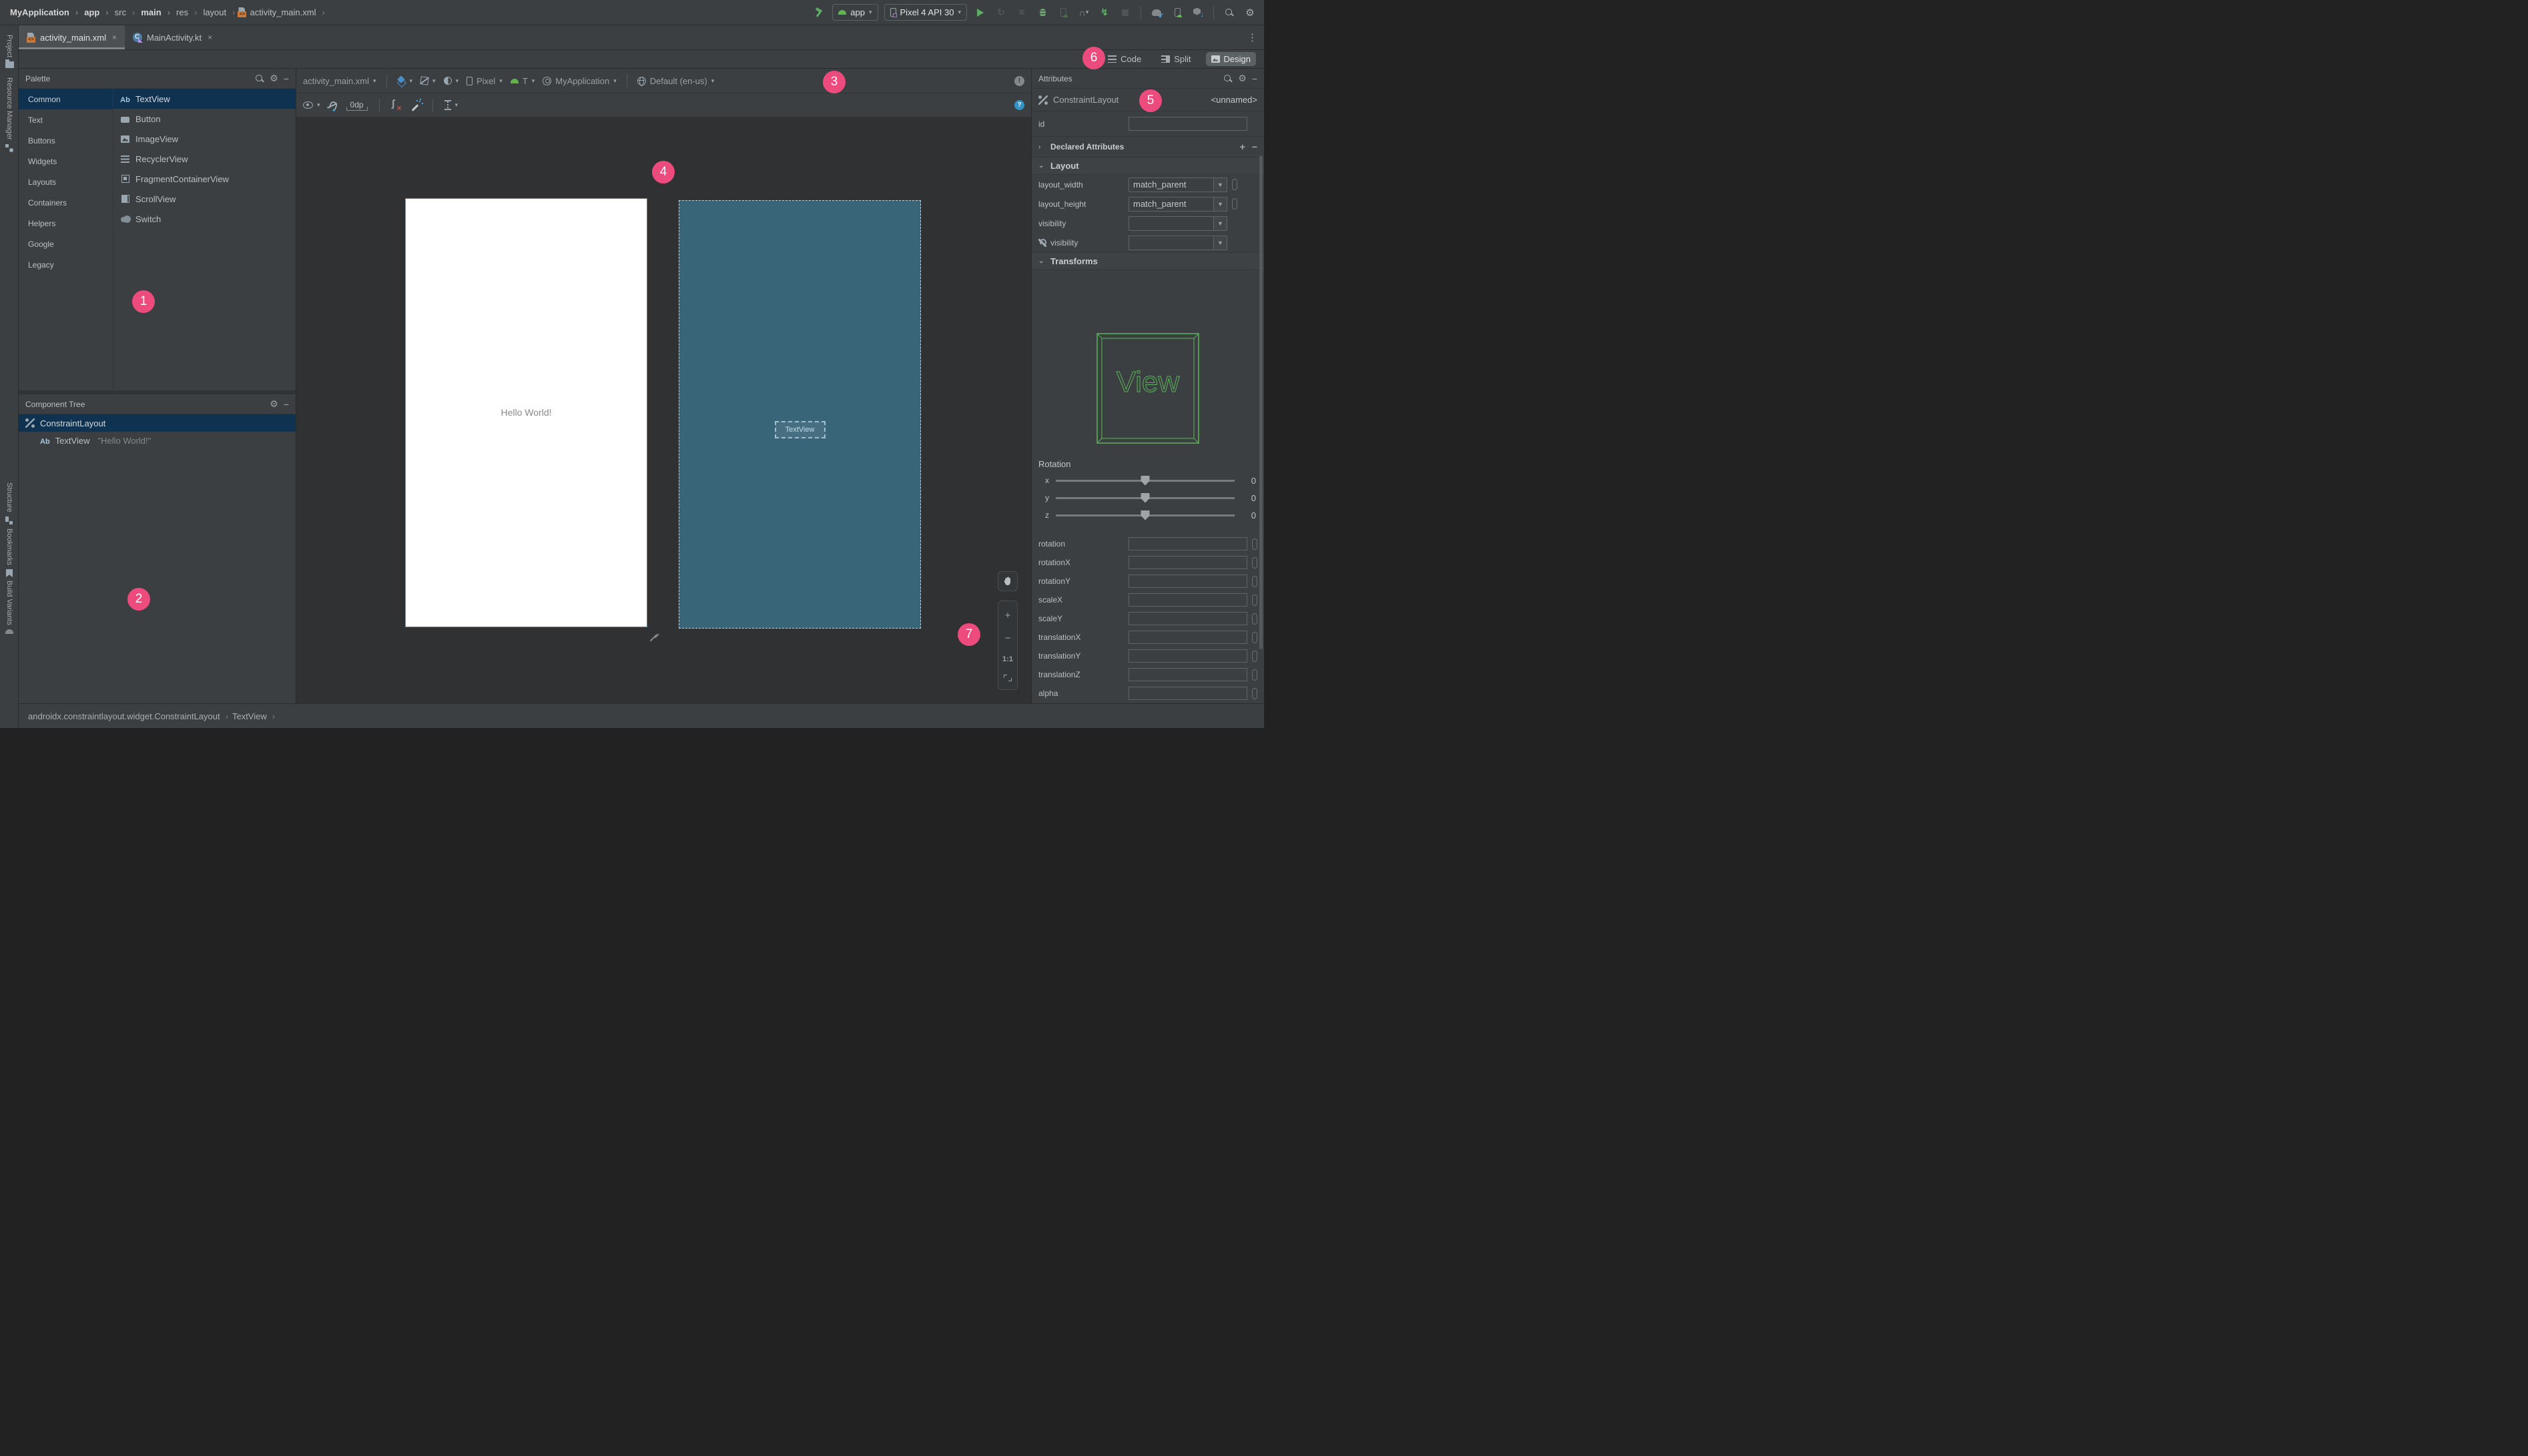  What do you see at coordinates (66, 161) in the screenshot?
I see `palette-category: Widgets` at bounding box center [66, 161].